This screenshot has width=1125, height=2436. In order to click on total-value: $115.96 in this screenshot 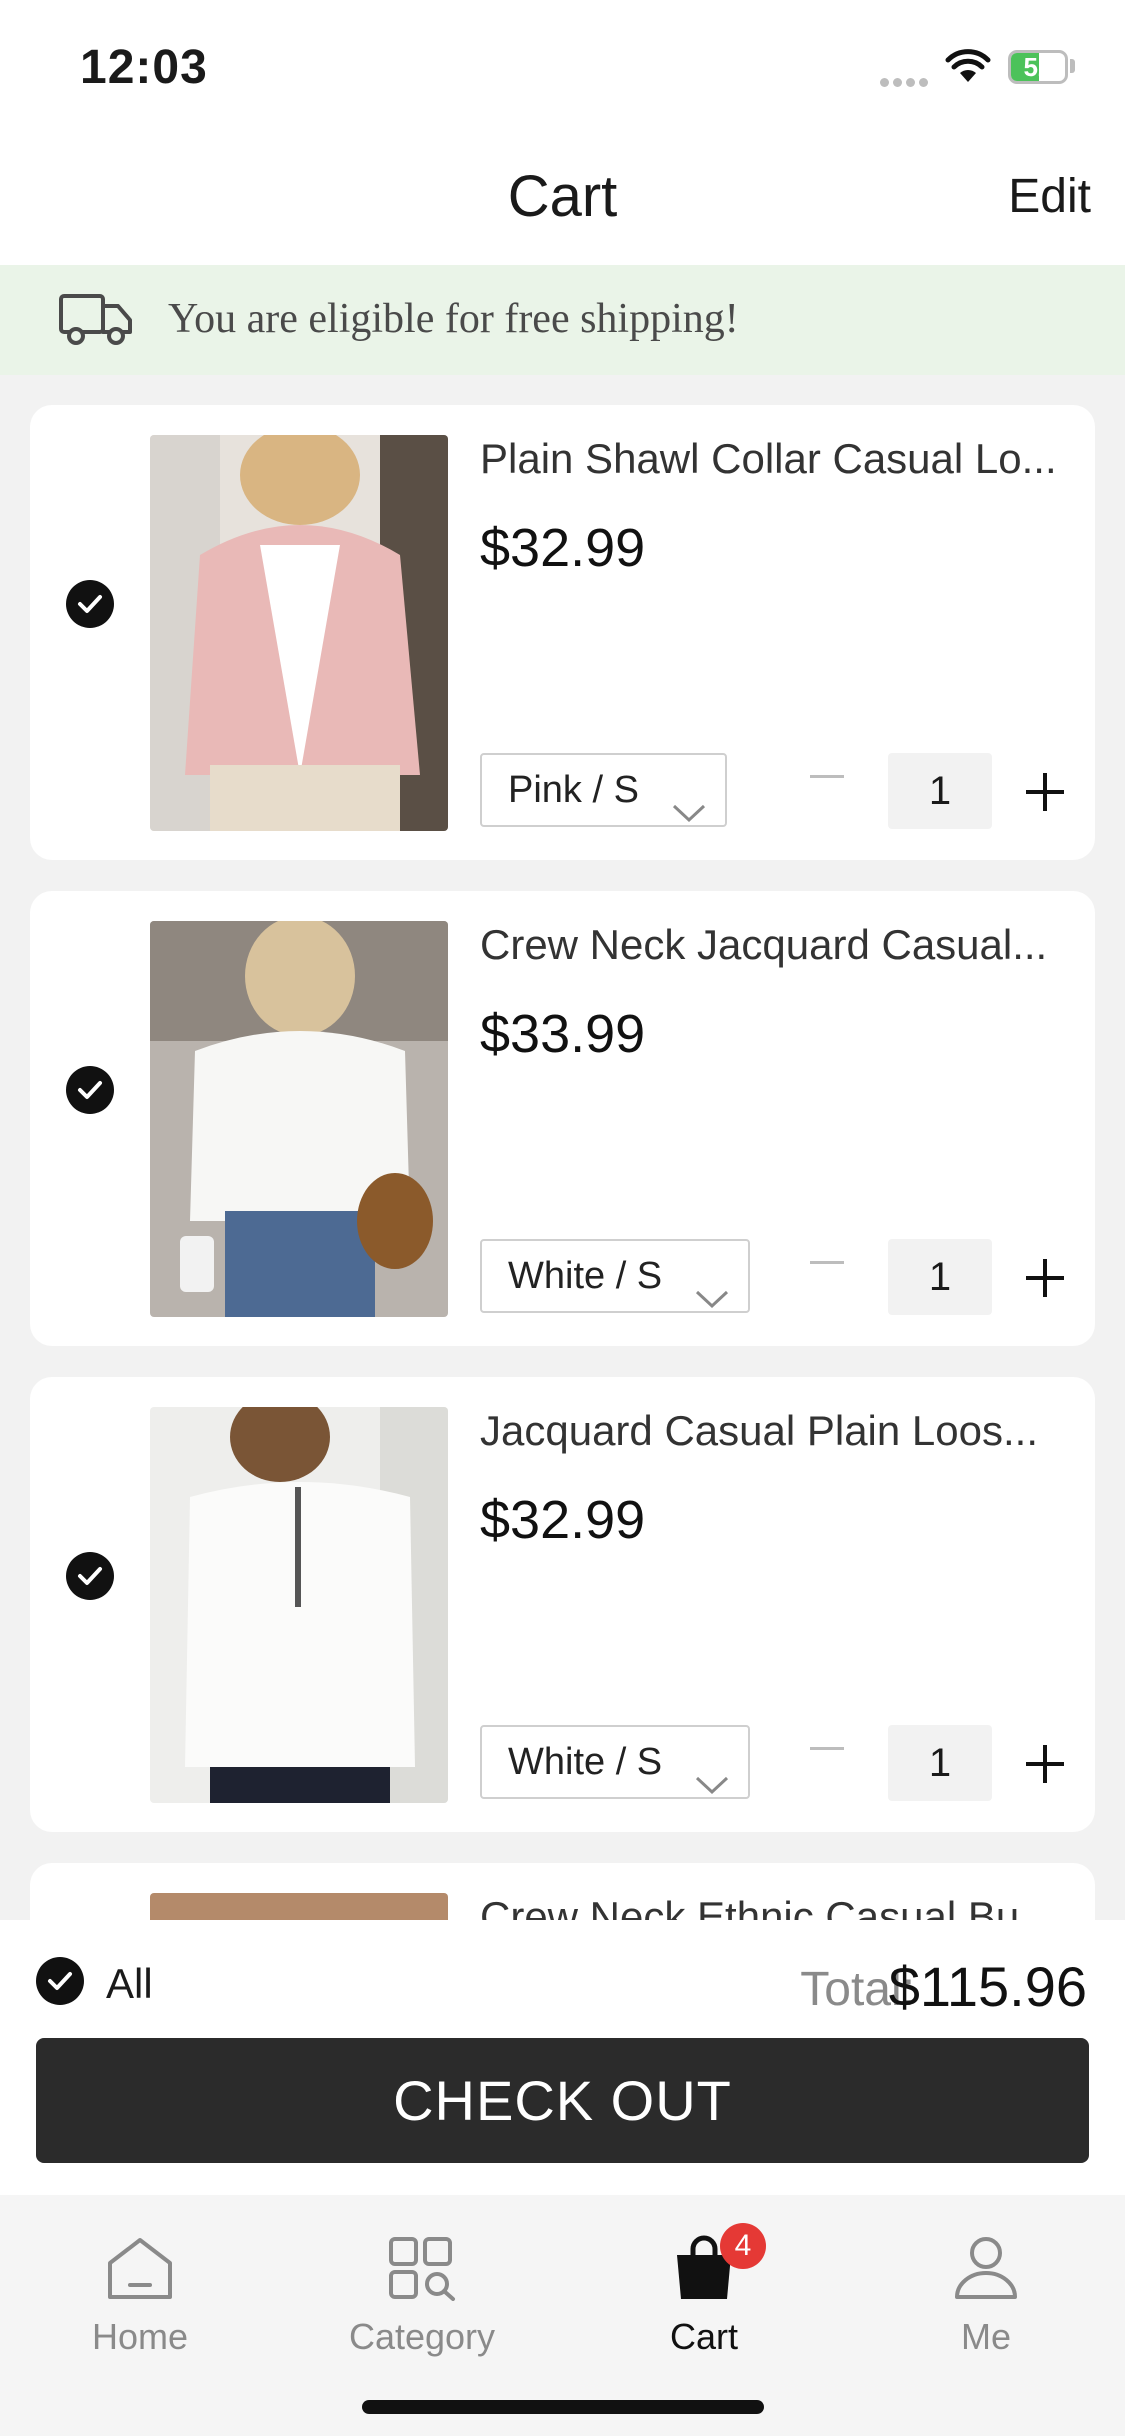, I will do `click(987, 1986)`.